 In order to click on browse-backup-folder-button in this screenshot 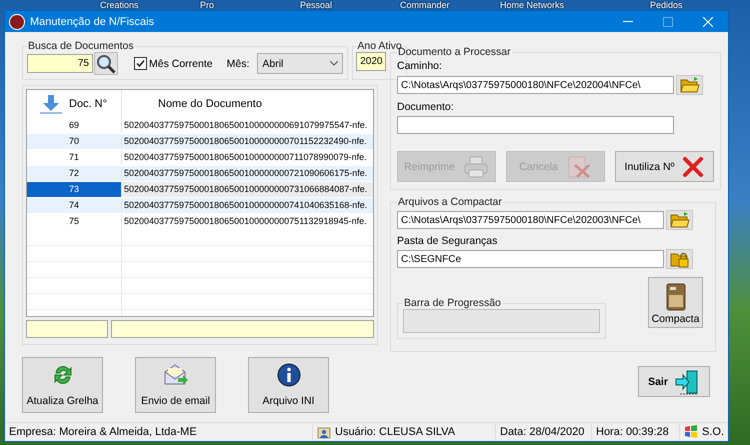, I will do `click(679, 259)`.